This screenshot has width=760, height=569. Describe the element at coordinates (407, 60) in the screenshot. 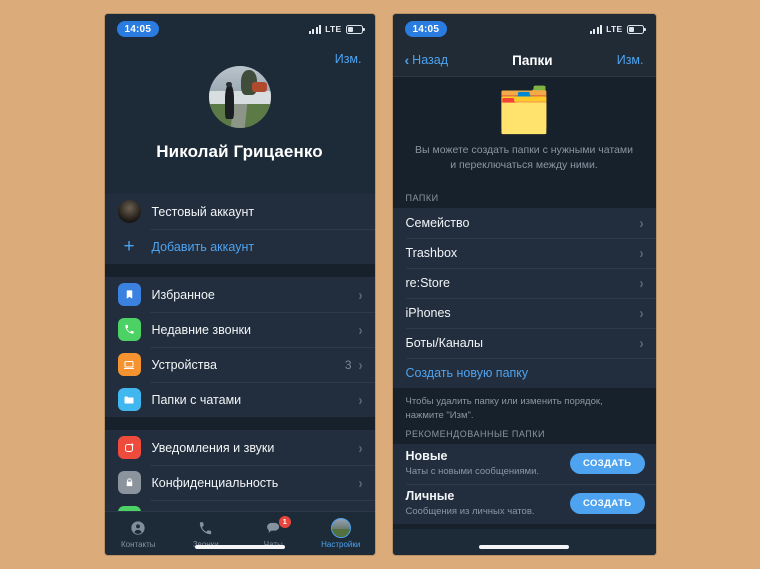

I see `chevron-left-icon: ‹` at that location.